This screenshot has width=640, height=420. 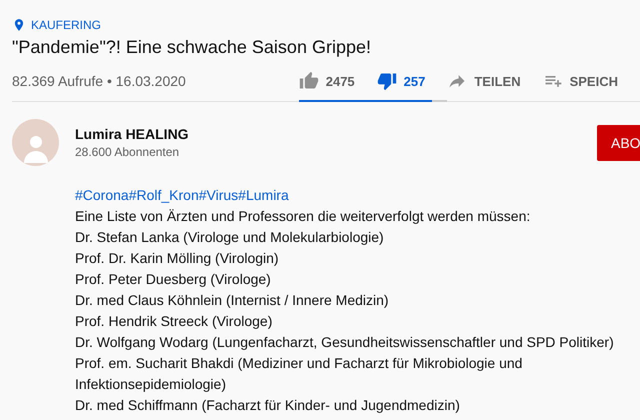 What do you see at coordinates (268, 405) in the screenshot?
I see `description-line: Dr. med Schiffmann (Facharzt für Kinder- und Jugendmedizin)` at bounding box center [268, 405].